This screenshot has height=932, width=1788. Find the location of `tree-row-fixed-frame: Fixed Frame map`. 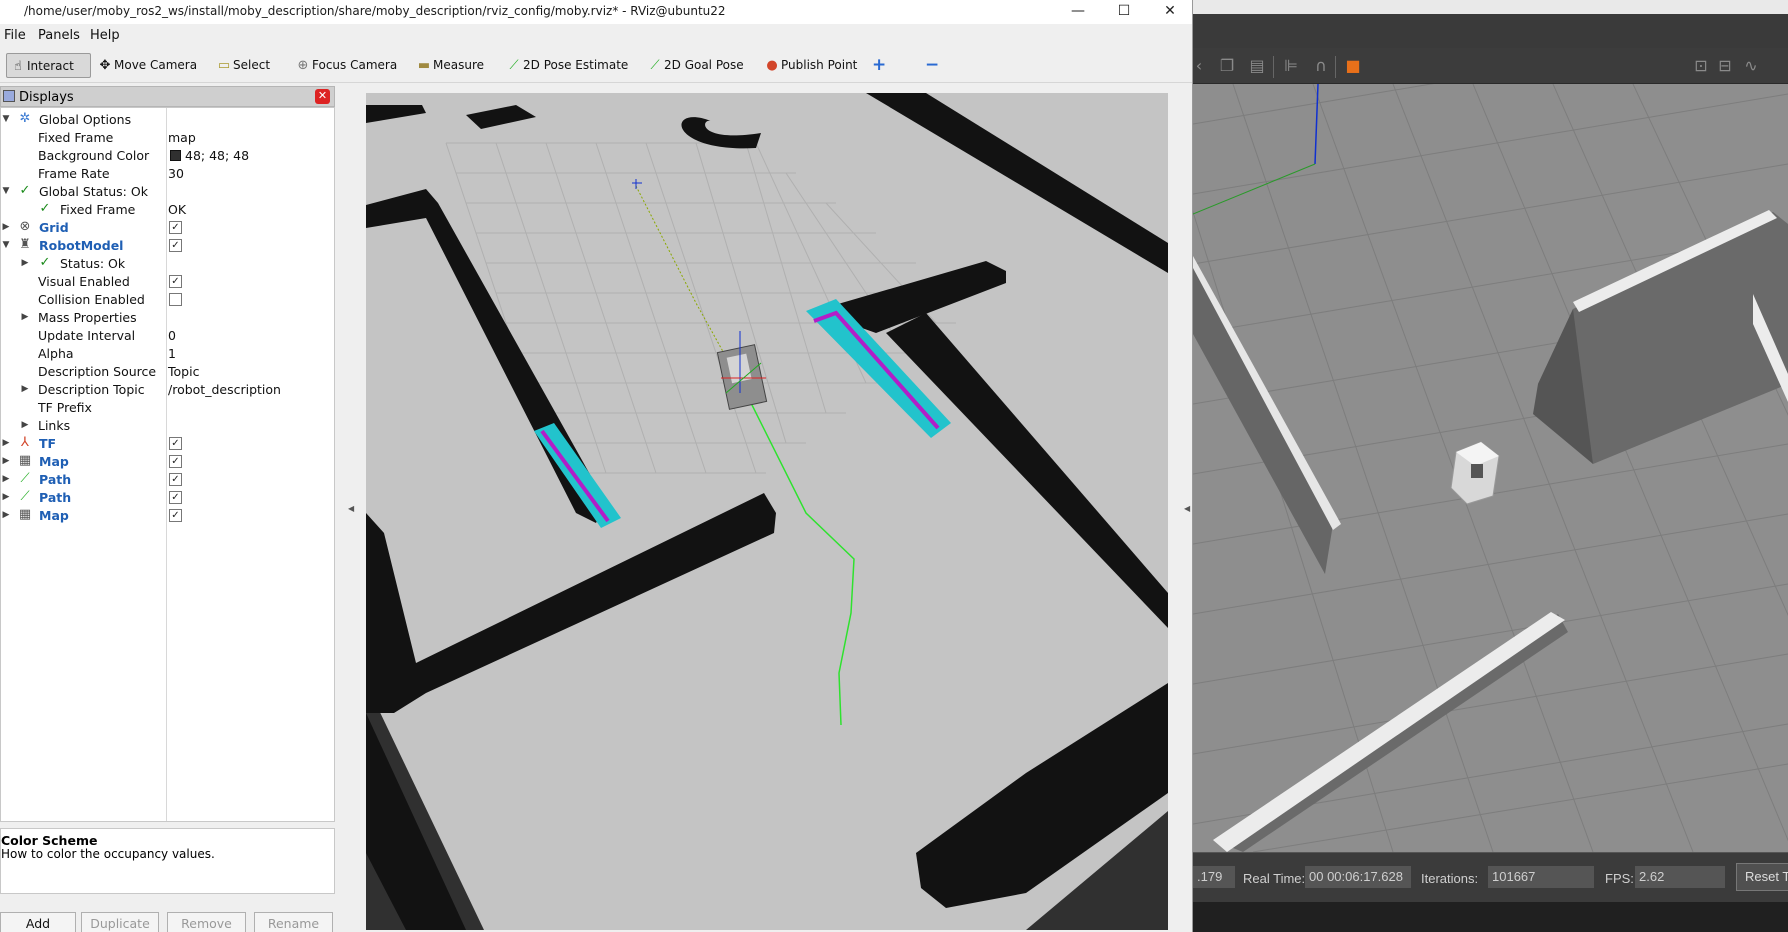

tree-row-fixed-frame: Fixed Frame map is located at coordinates (167, 137).